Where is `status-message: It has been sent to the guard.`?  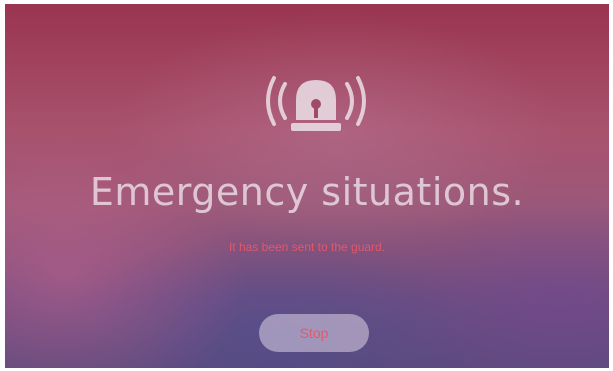 status-message: It has been sent to the guard. is located at coordinates (307, 247).